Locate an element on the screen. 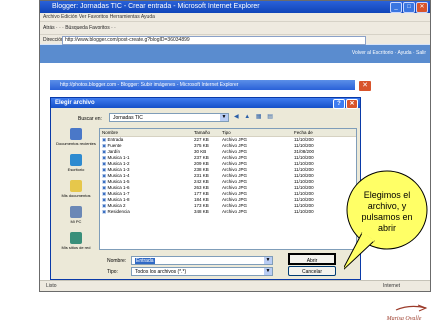  place-documents: Mis documentos is located at coordinates (76, 193).